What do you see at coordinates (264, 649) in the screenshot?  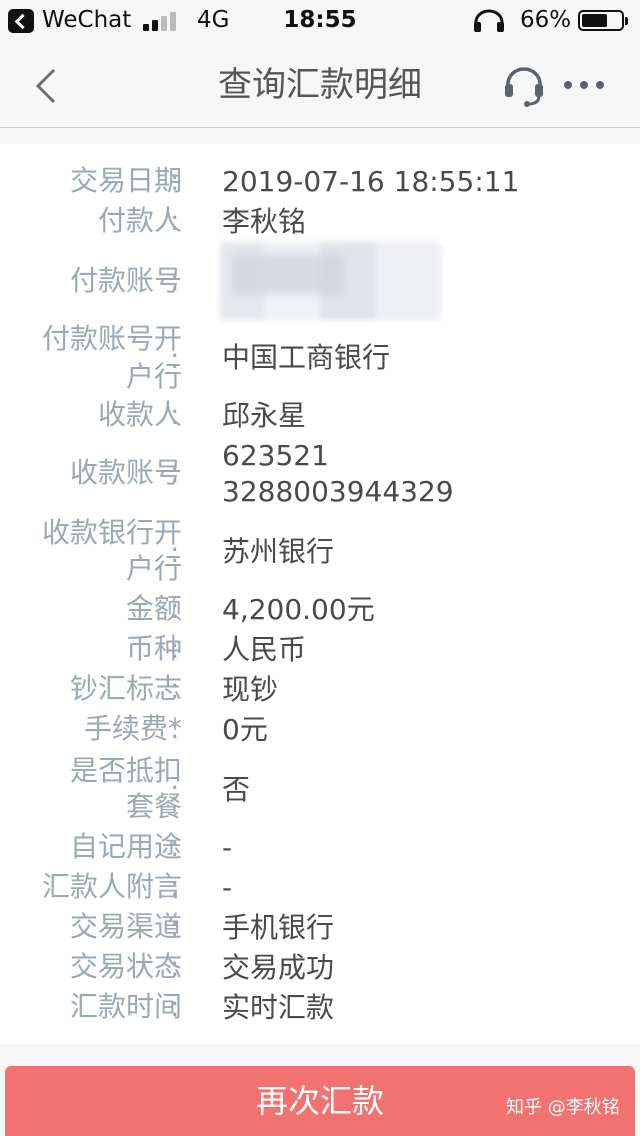 I see `detail-value: 人民币` at bounding box center [264, 649].